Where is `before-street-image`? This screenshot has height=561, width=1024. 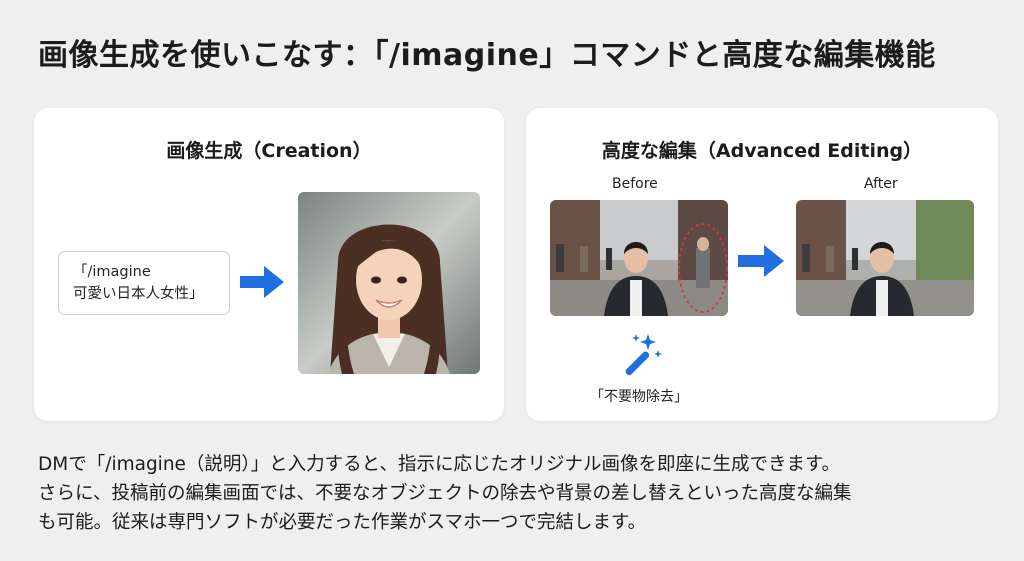
before-street-image is located at coordinates (639, 258).